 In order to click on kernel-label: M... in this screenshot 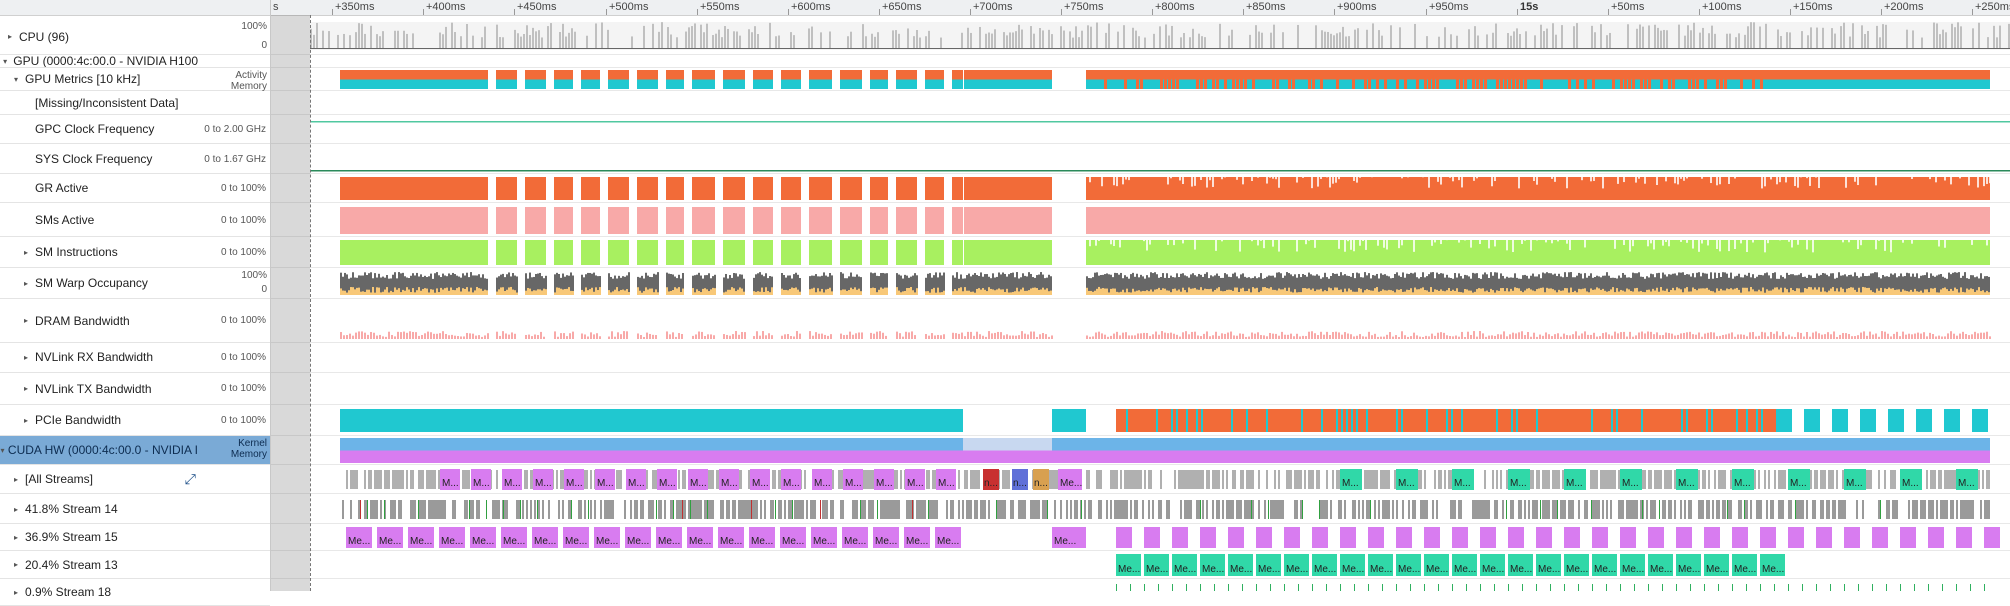, I will do `click(760, 483)`.